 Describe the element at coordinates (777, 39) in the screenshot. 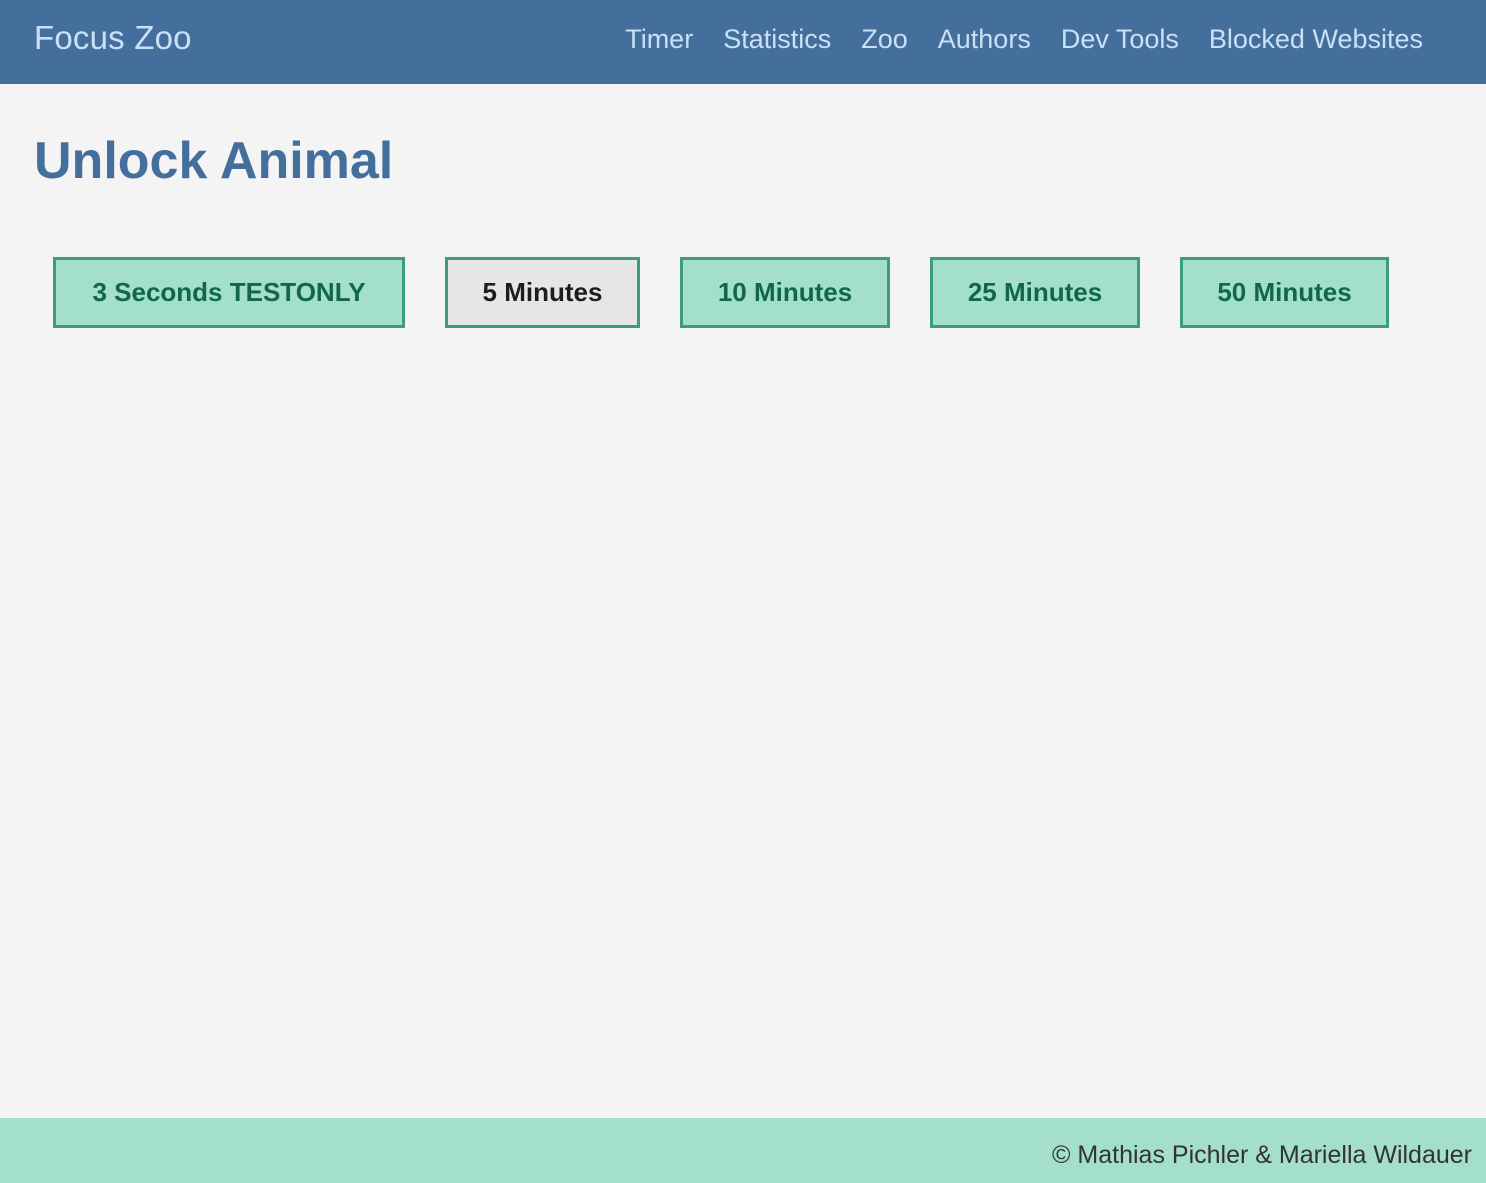

I see `nav-link-statistics: Statistics` at that location.